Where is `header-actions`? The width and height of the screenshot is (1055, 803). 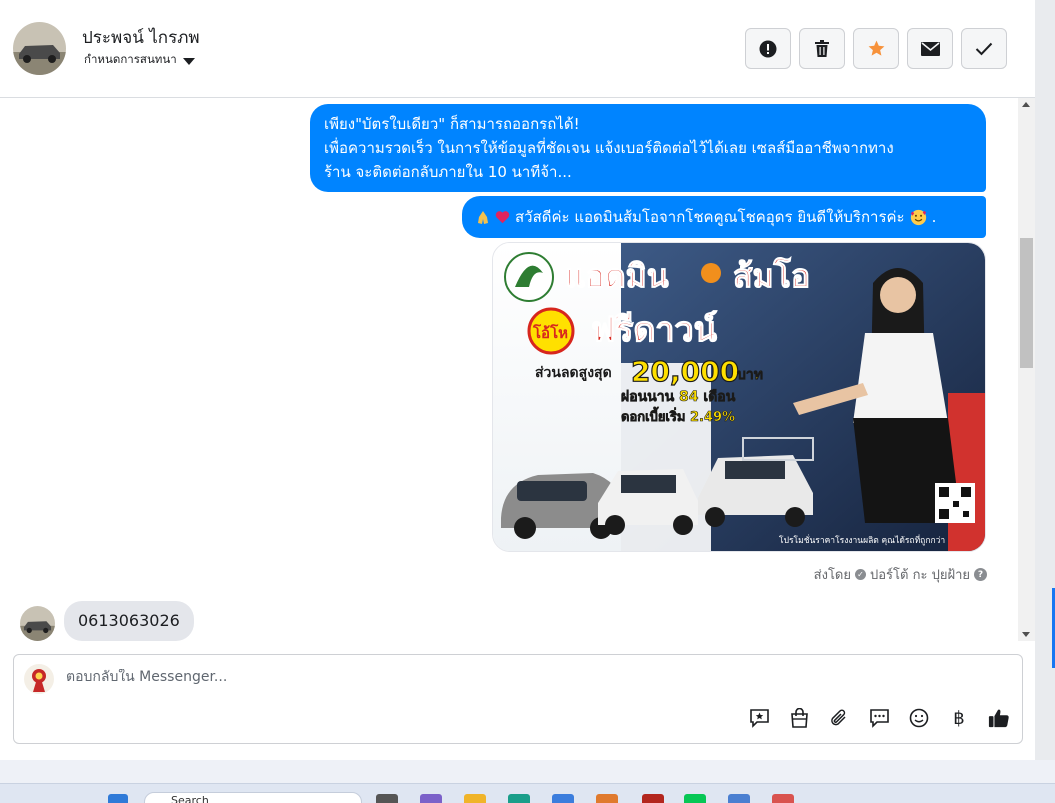
header-actions is located at coordinates (876, 48).